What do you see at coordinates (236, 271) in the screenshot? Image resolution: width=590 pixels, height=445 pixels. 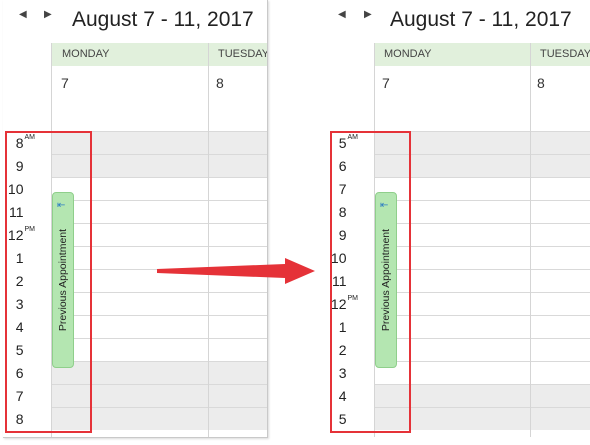 I see `transition-arrow-icon` at bounding box center [236, 271].